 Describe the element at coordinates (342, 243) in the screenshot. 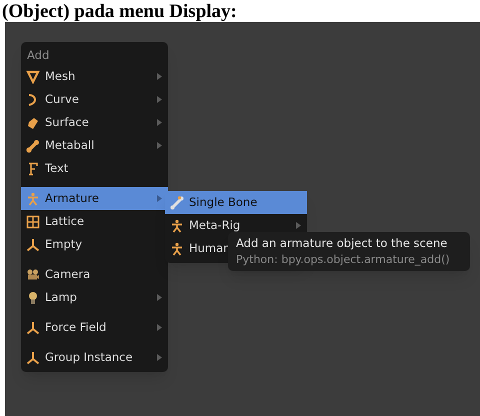

I see `tooltip-description: Add an armature object to the scene` at that location.